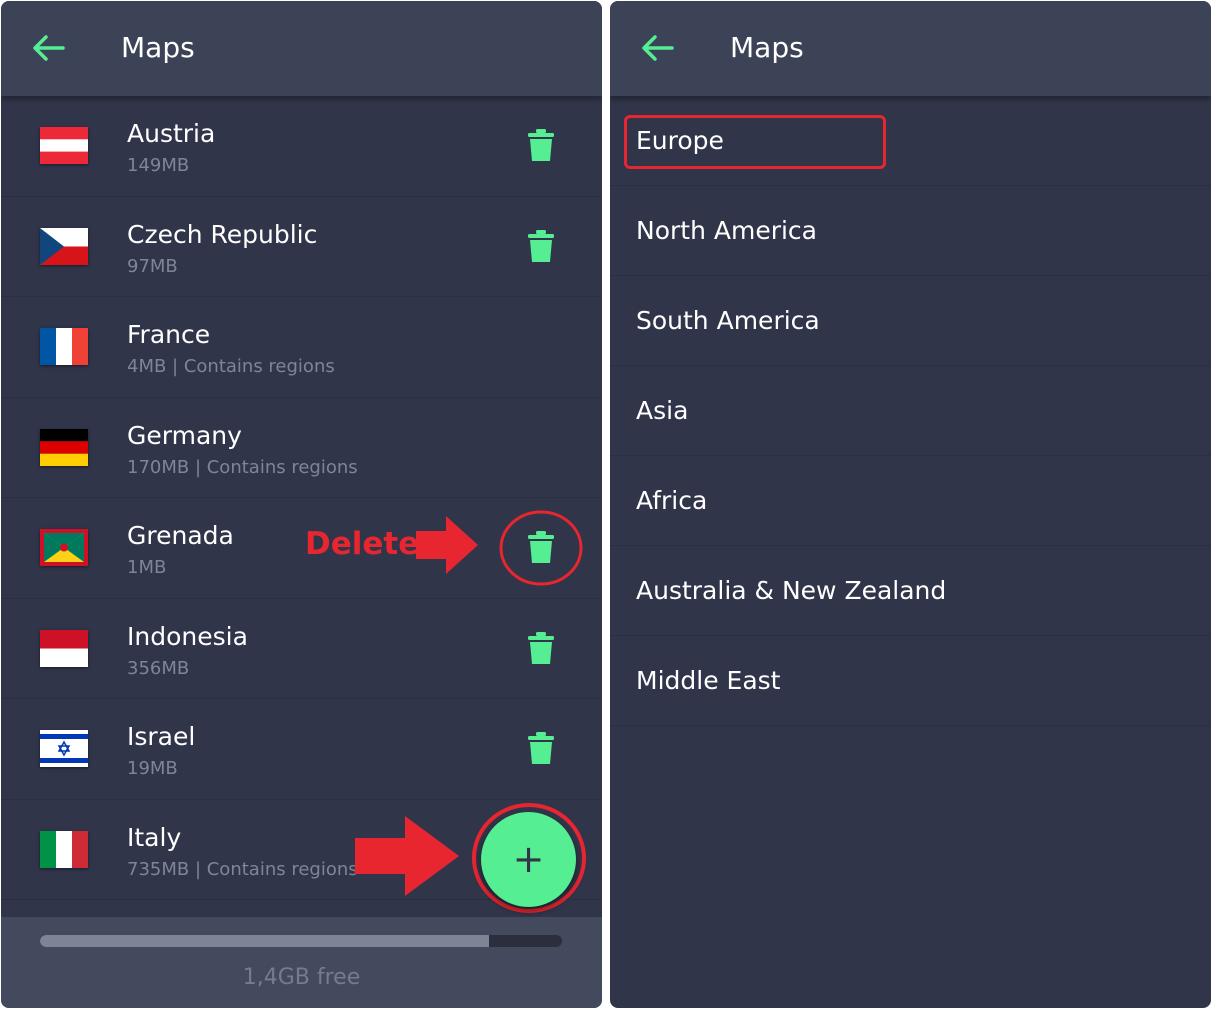  Describe the element at coordinates (64, 145) in the screenshot. I see `austria-flag-icon` at that location.